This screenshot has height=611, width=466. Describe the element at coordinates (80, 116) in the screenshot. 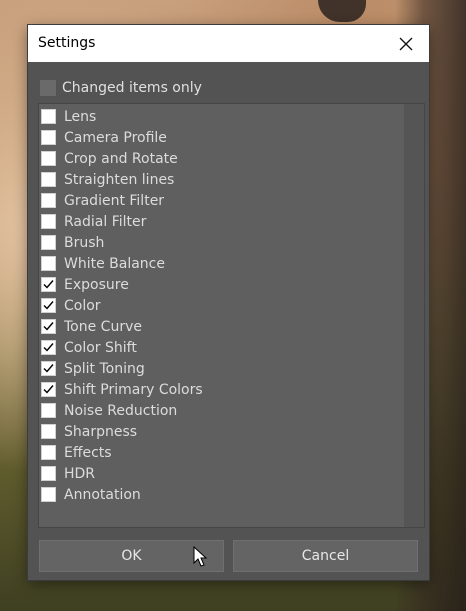

I see `item-label: Lens` at that location.